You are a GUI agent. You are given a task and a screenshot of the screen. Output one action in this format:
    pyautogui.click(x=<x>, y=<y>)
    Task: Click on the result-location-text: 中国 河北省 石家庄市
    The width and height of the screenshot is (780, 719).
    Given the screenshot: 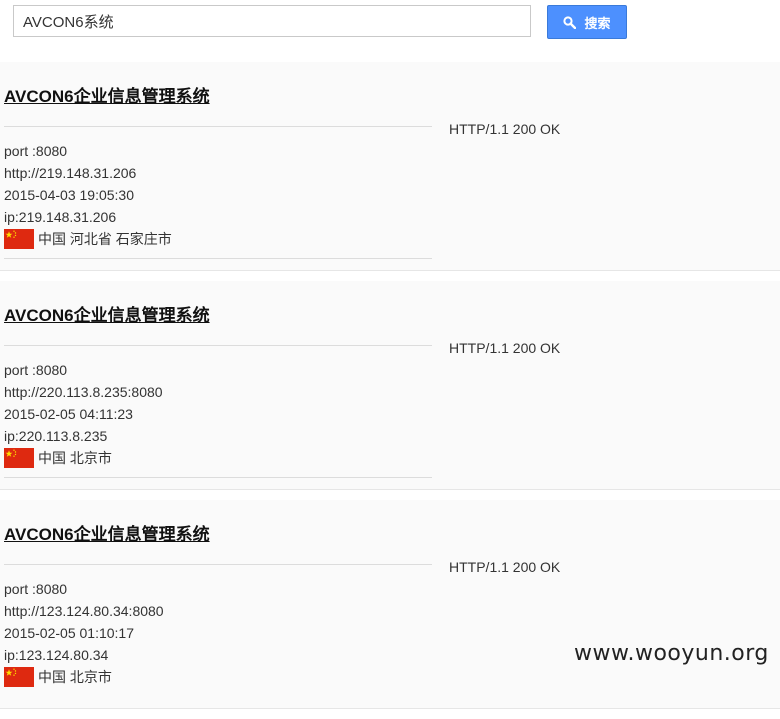 What is the action you would take?
    pyautogui.click(x=105, y=239)
    